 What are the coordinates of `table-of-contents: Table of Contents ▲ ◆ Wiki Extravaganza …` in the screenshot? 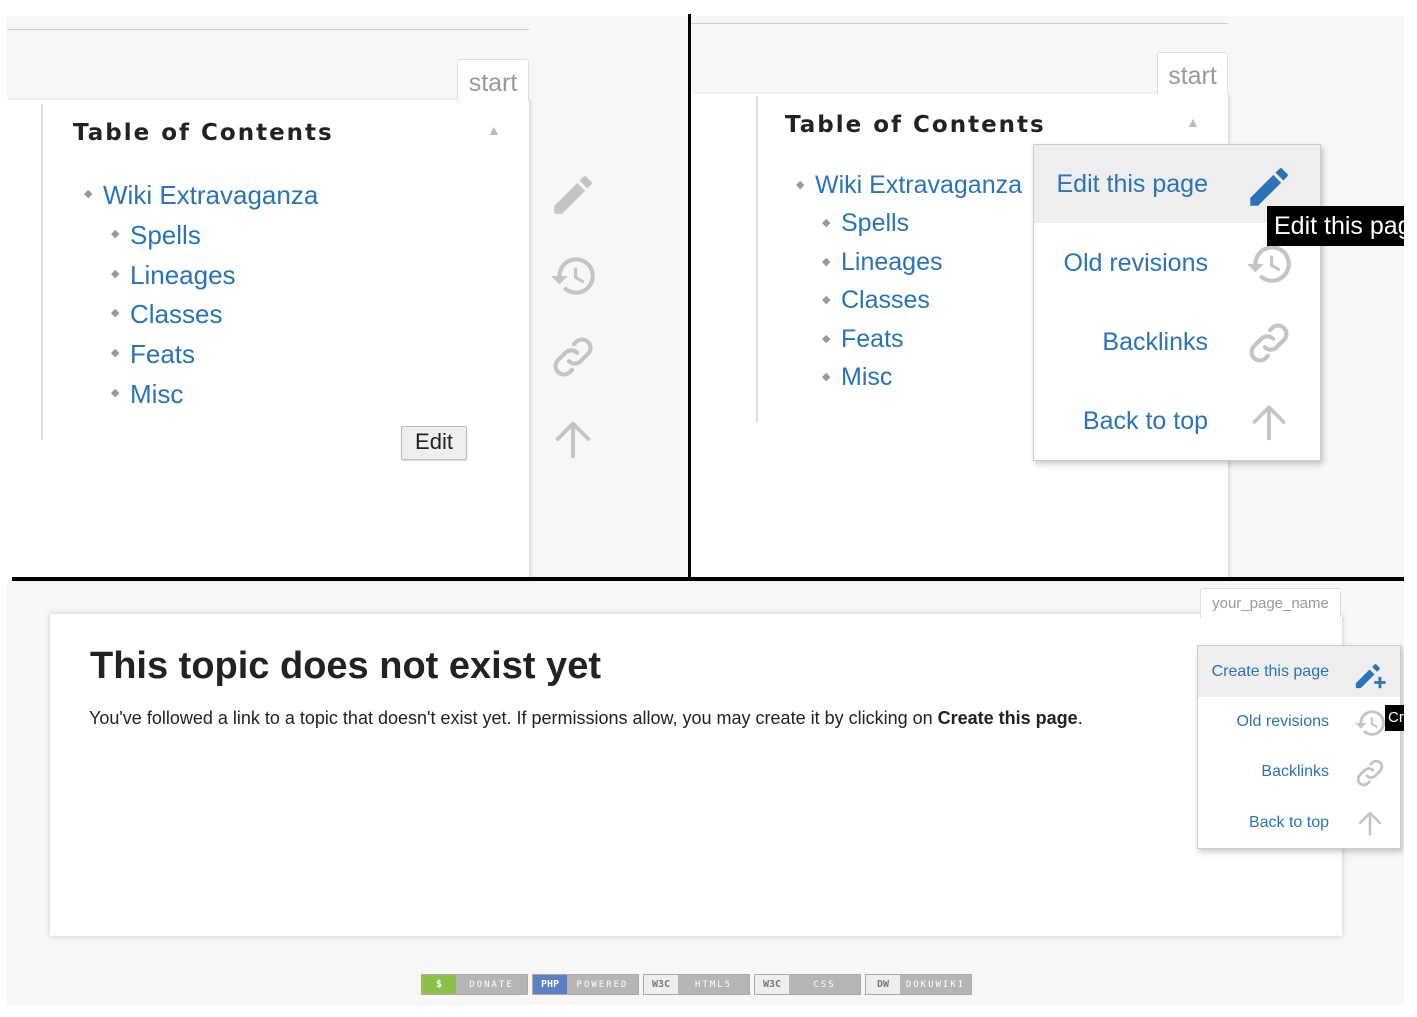 It's located at (280, 272).